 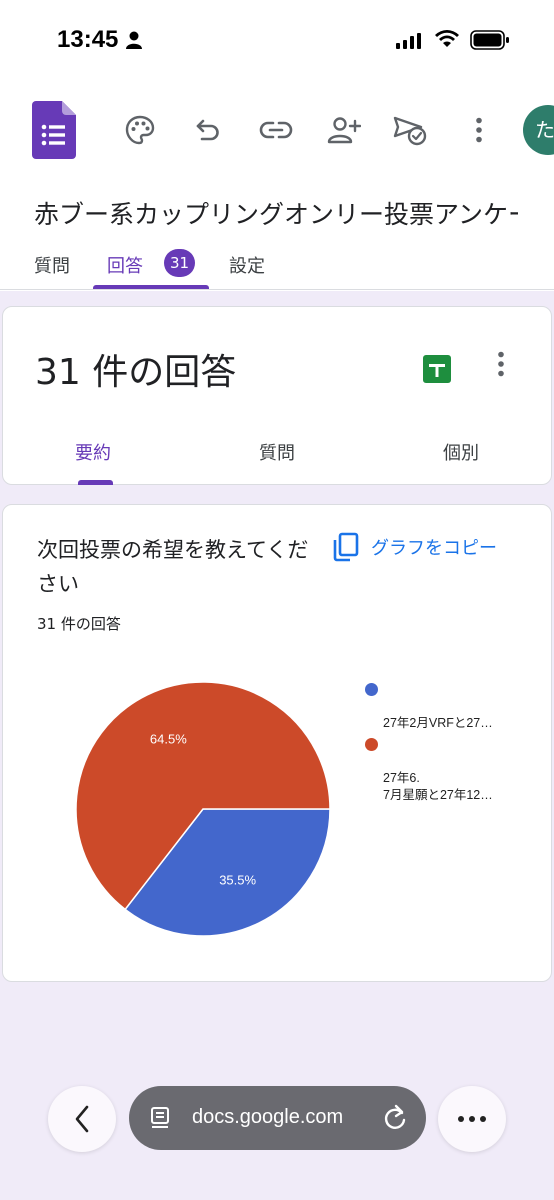 I want to click on form-title: 赤ブー系カップリングオンリー投票アンケート, so click(x=276, y=214).